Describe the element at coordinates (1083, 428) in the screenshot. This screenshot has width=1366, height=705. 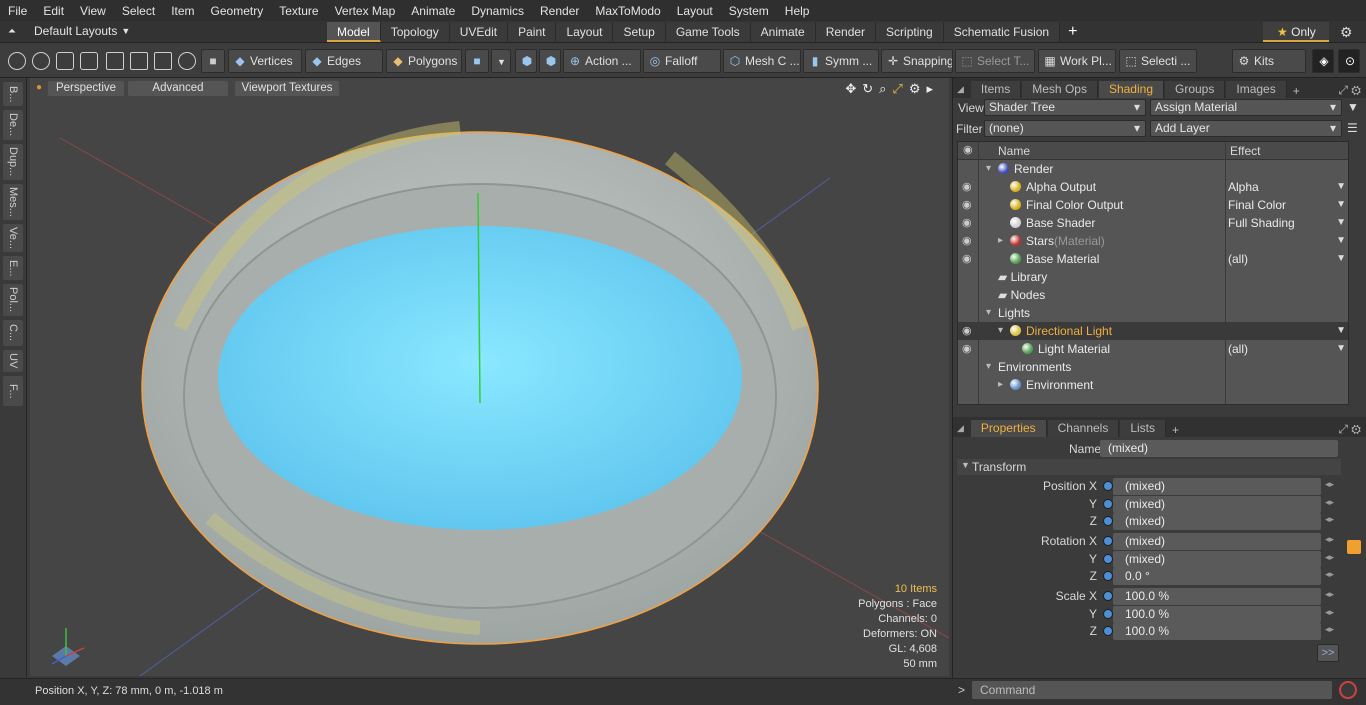
I see `prop-tab-channels: Channels` at that location.